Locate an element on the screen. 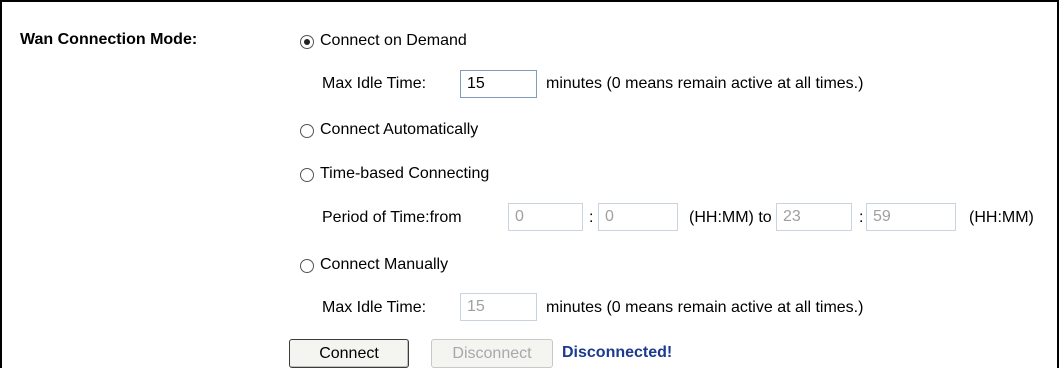 The width and height of the screenshot is (1061, 369). hhmm-to-label: (HH:MM) to is located at coordinates (730, 217).